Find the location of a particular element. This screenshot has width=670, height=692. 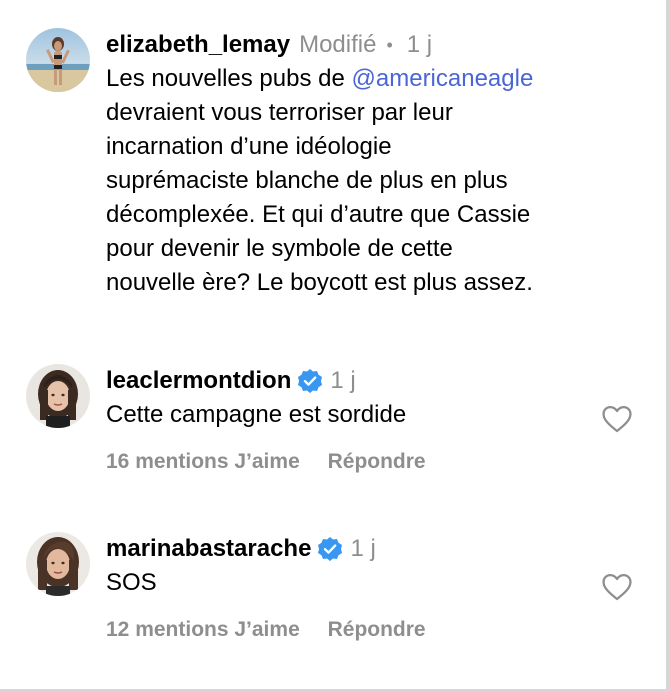

edited-label: Modifié is located at coordinates (338, 44).